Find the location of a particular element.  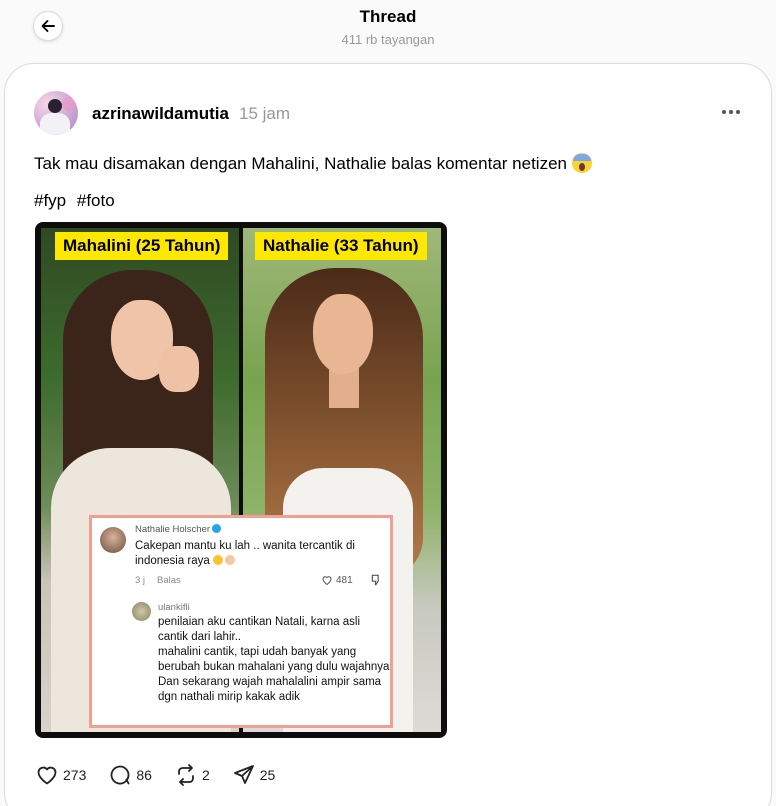

avatar is located at coordinates (56, 113).